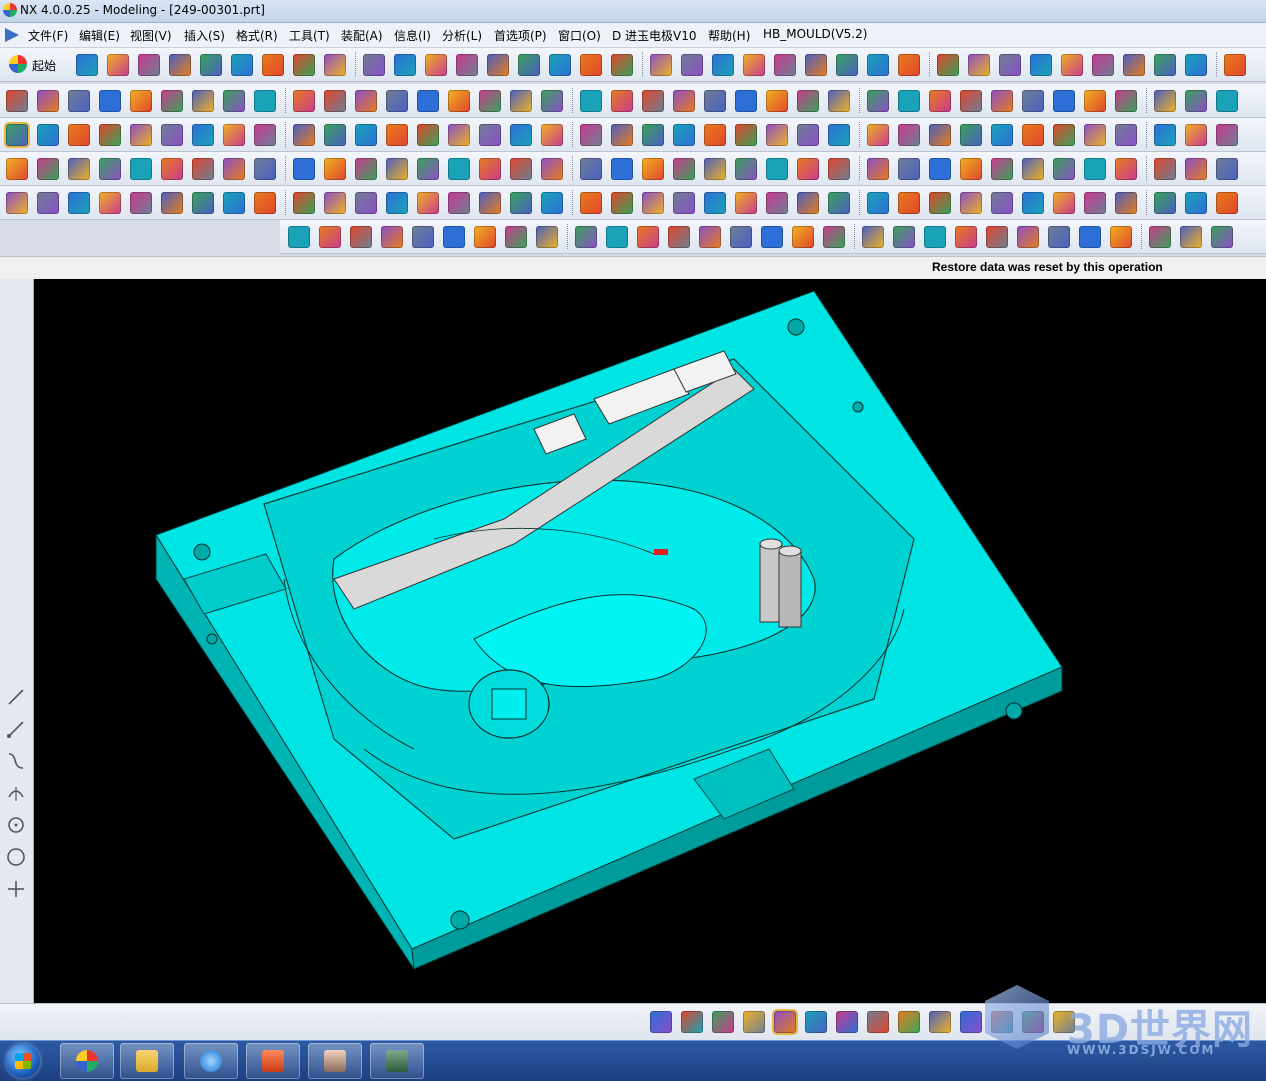  I want to click on taskbar-app-monitor, so click(397, 1061).